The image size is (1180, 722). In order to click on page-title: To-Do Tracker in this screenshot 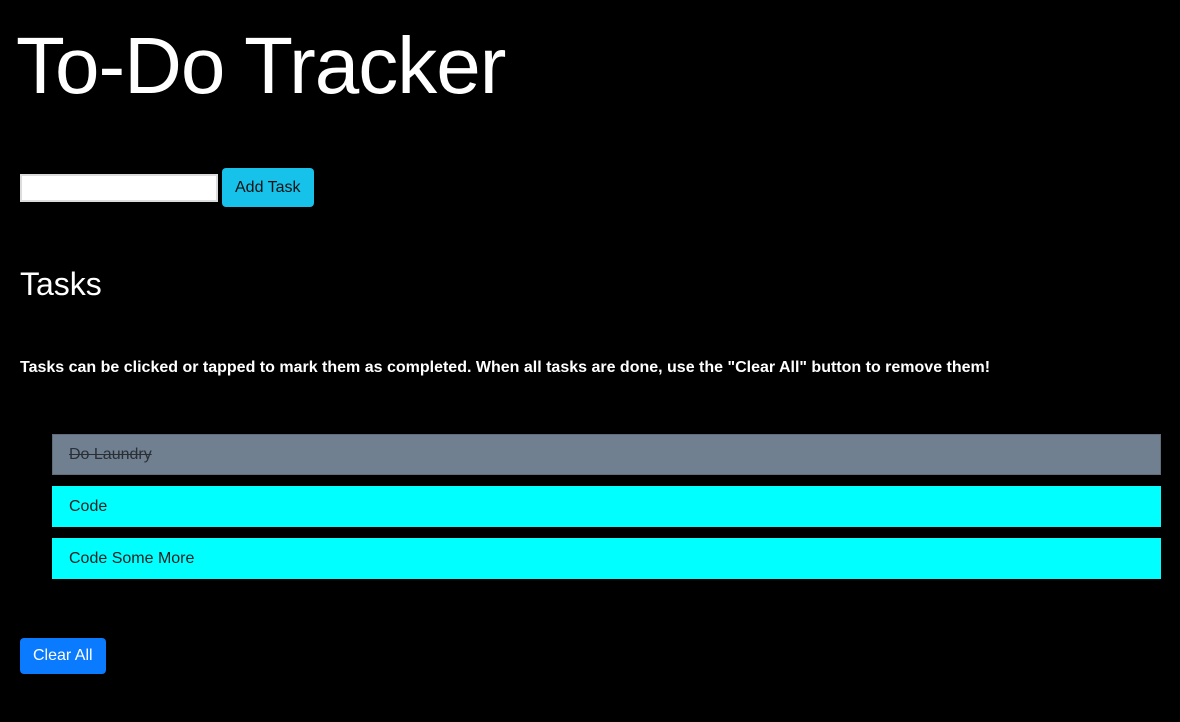, I will do `click(261, 65)`.